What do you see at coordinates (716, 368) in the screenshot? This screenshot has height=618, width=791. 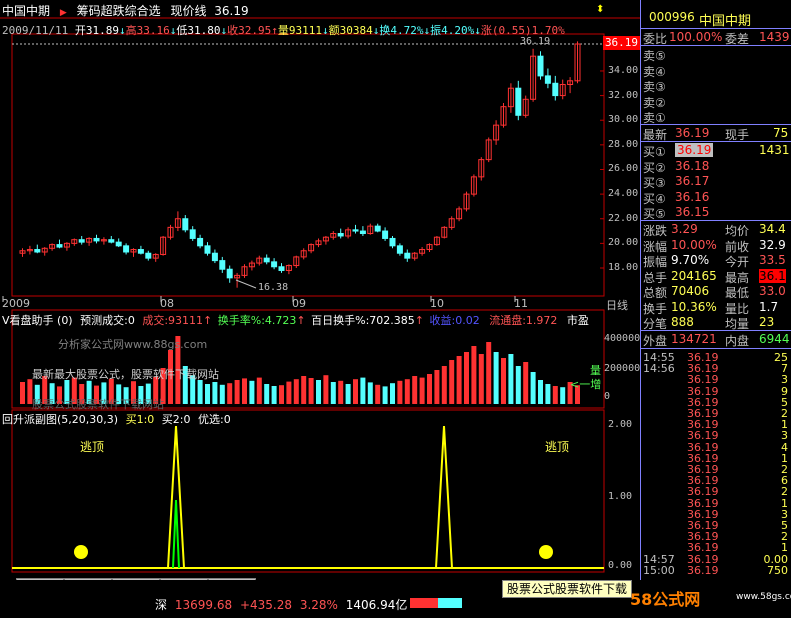 I see `tick-row: 14:56 36.19 7` at bounding box center [716, 368].